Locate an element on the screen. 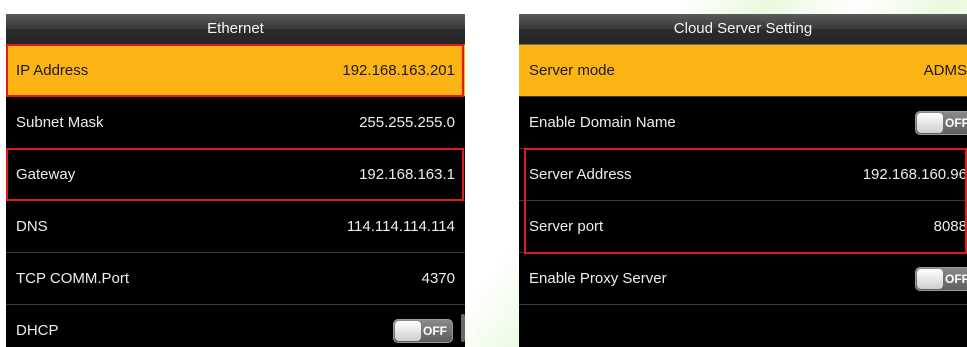 The image size is (967, 347). row-label: DNS is located at coordinates (32, 226).